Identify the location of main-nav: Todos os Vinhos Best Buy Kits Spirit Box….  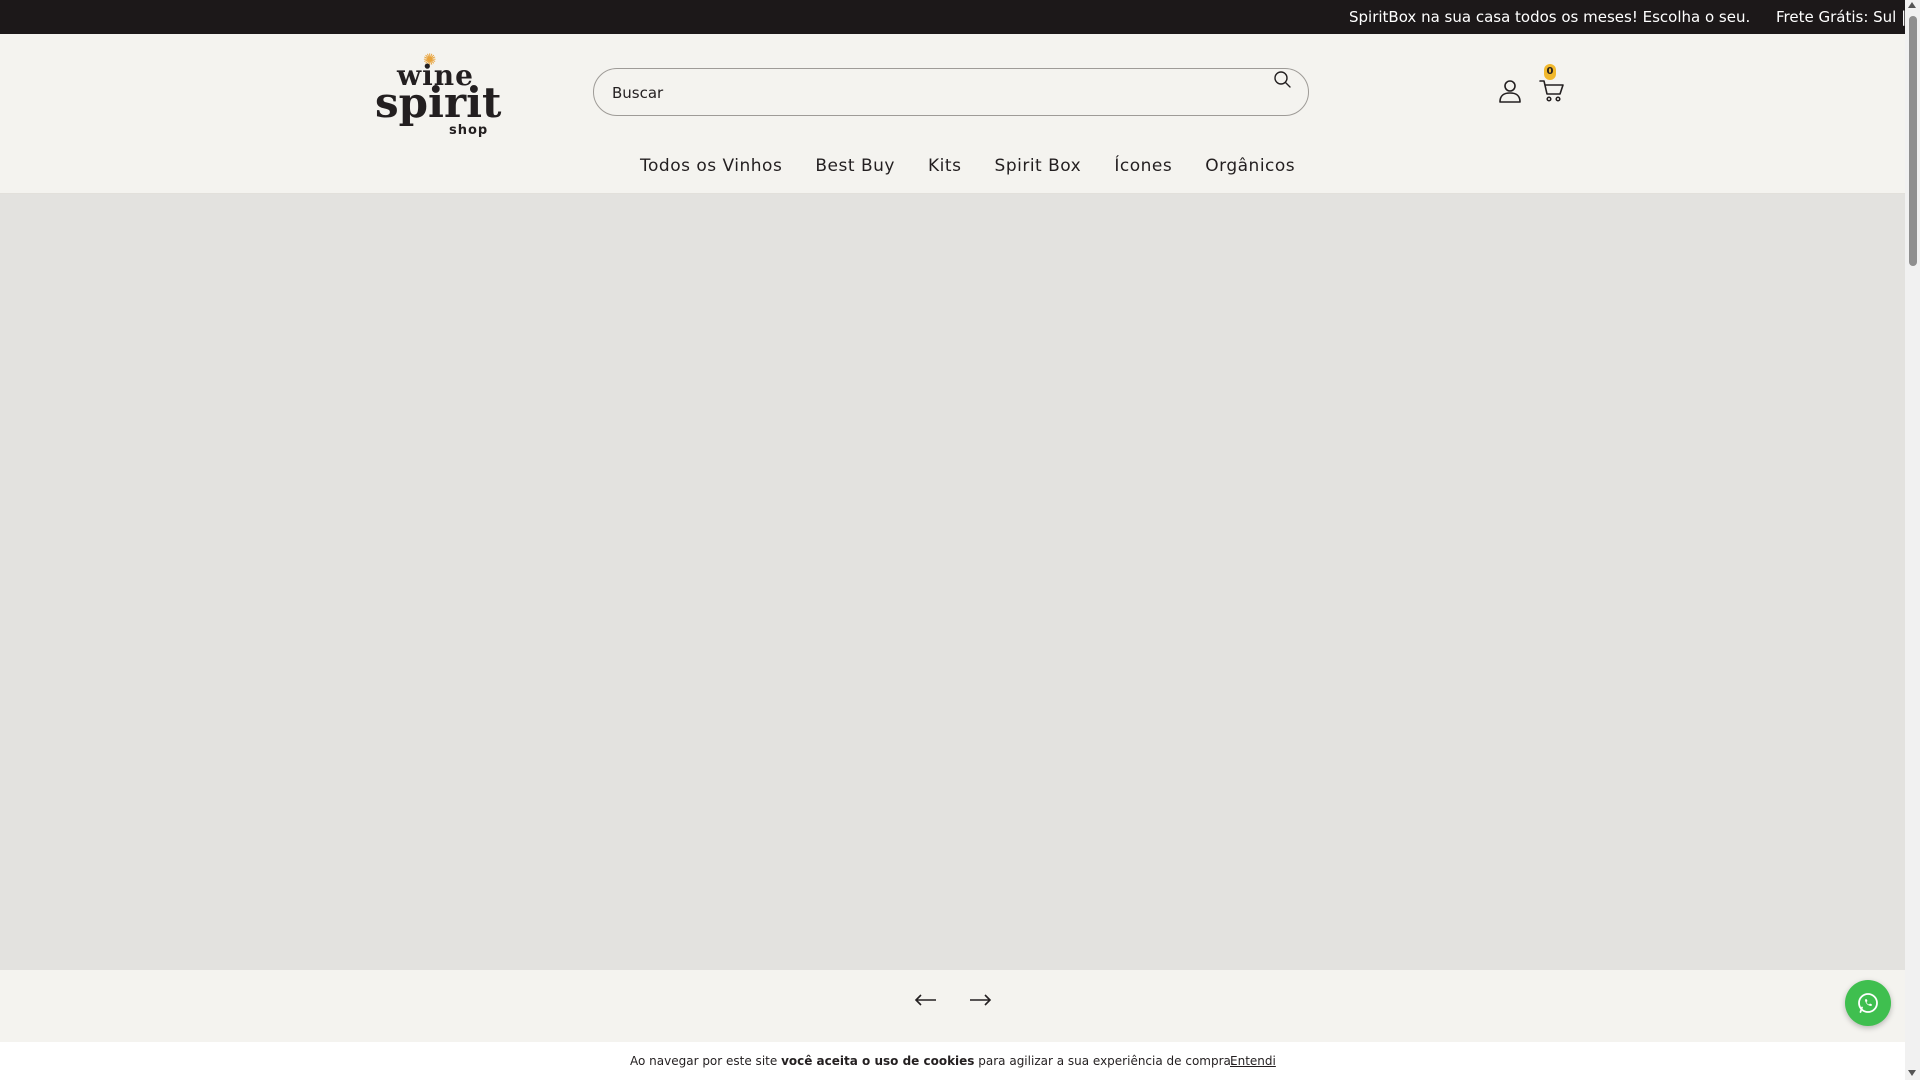
(952, 169).